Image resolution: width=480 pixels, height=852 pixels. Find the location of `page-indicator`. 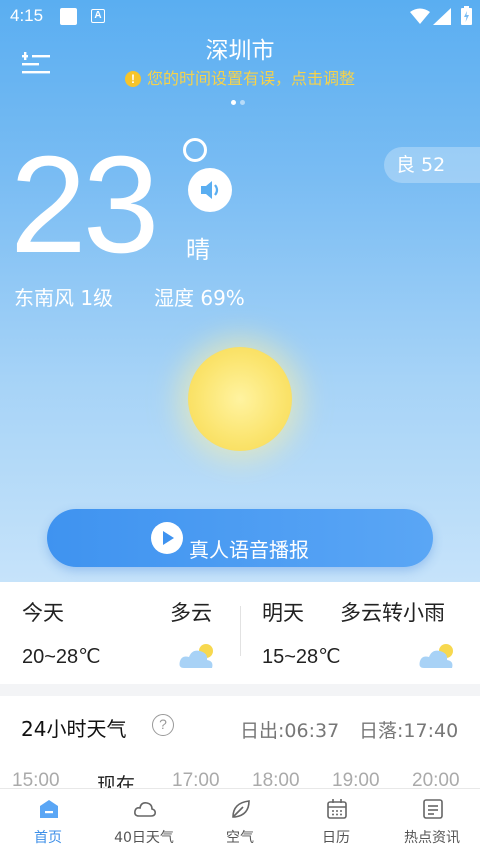

page-indicator is located at coordinates (240, 99).